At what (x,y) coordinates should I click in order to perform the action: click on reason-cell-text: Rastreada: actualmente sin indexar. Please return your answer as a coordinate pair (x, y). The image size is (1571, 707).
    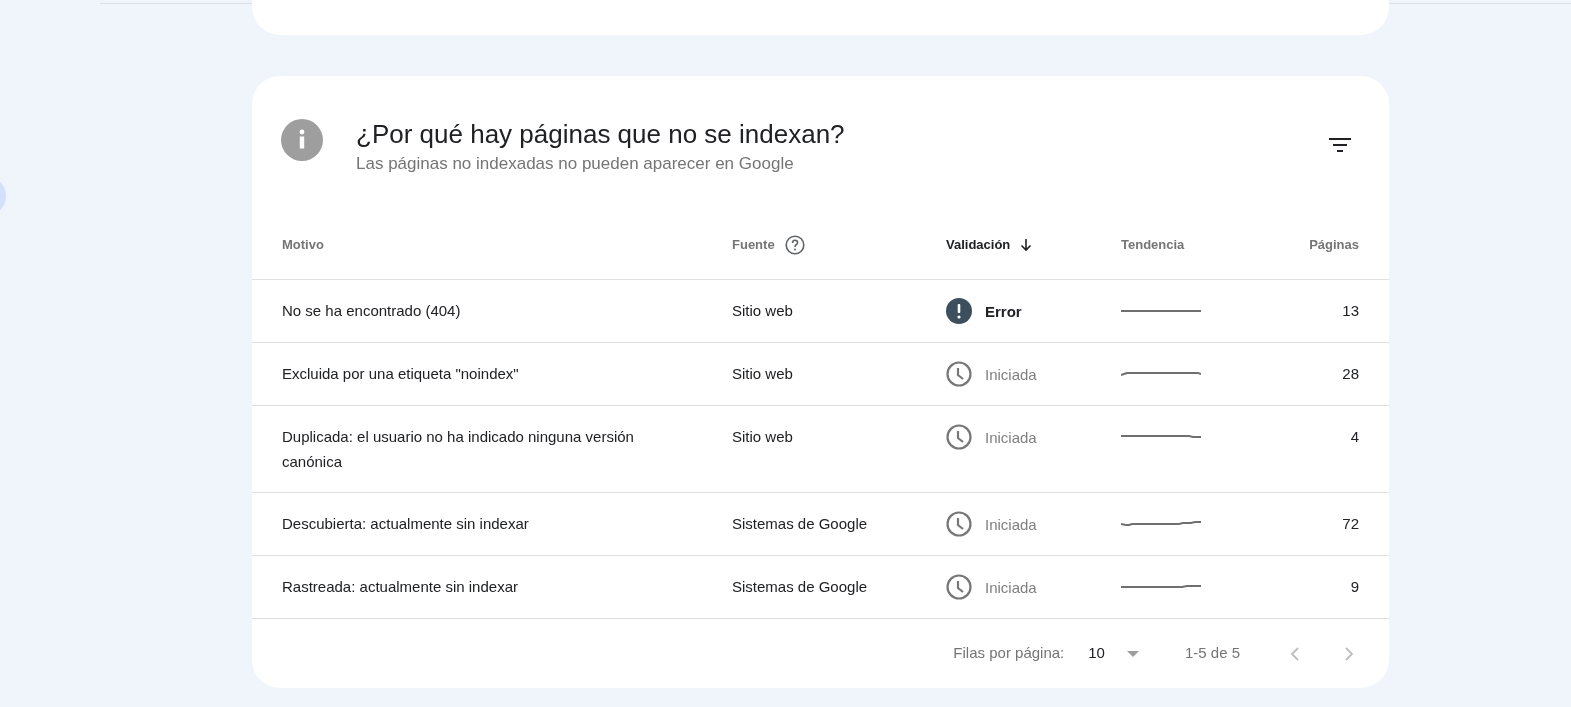
    Looking at the image, I should click on (400, 587).